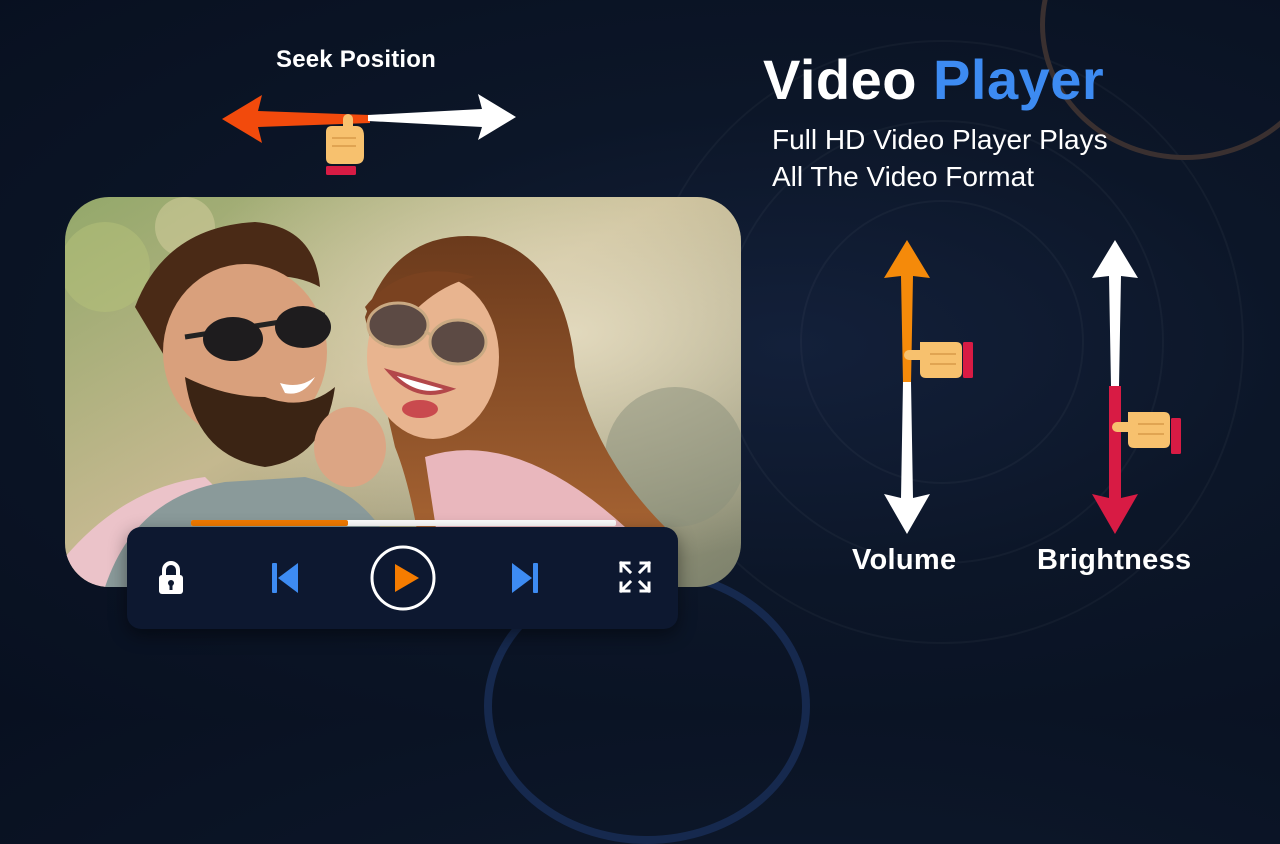  What do you see at coordinates (903, 176) in the screenshot?
I see `subtitle-line-2: All The Video Format` at bounding box center [903, 176].